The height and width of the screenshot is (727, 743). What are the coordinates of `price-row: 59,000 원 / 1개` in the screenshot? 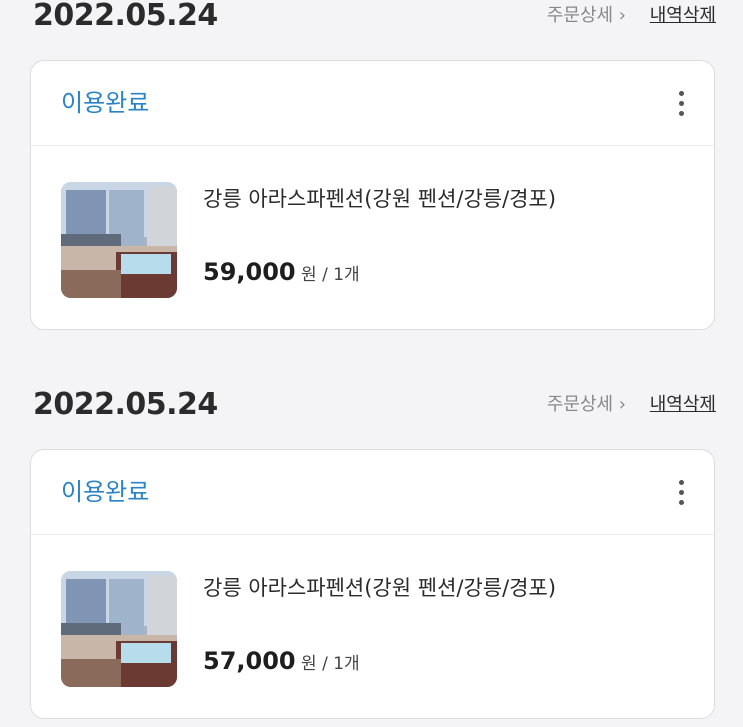 It's located at (281, 273).